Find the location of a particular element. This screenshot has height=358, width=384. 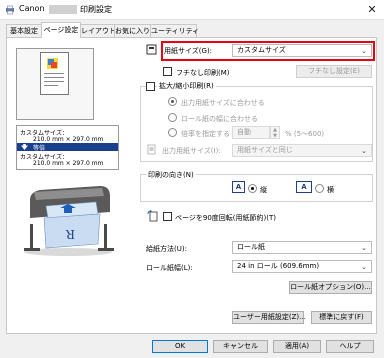

arrow-down-icon is located at coordinates (24, 147).